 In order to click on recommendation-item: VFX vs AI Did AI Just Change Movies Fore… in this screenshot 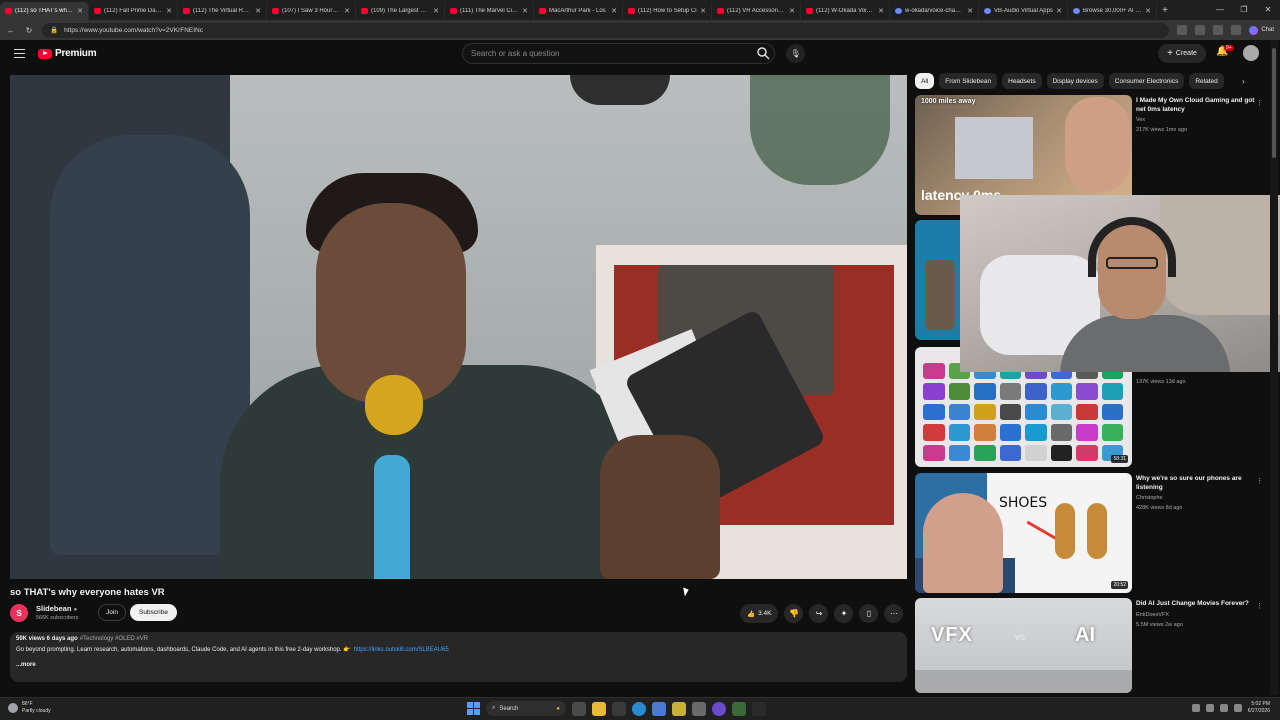, I will do `click(1090, 645)`.